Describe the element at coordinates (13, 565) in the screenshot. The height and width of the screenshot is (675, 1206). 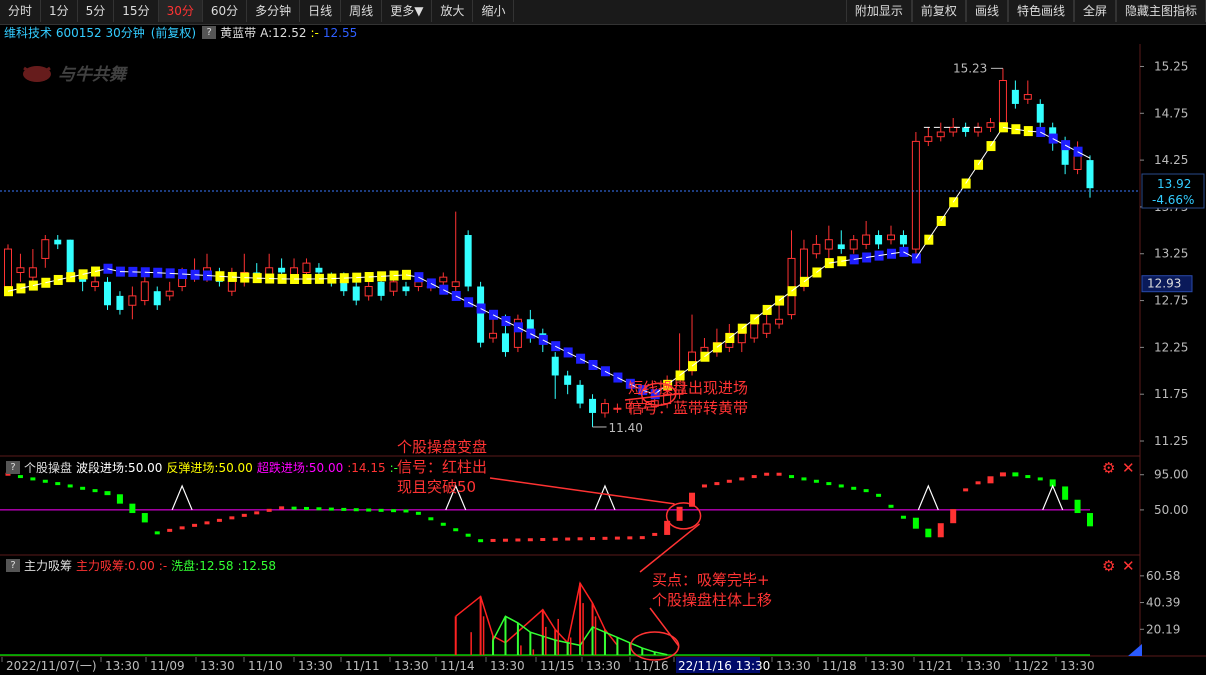
I see `panel3-help-icon: ?` at that location.